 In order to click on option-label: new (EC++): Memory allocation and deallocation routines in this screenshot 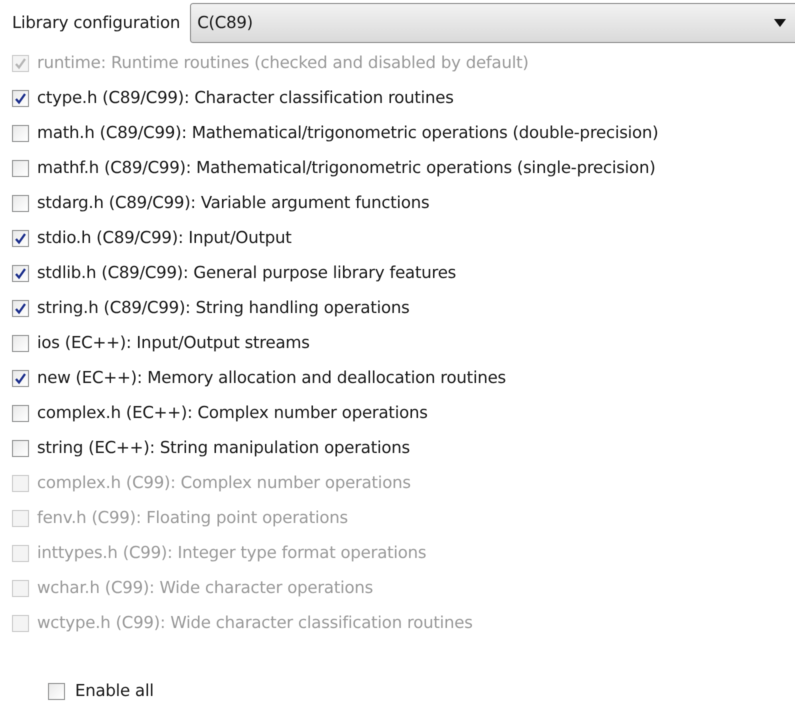, I will do `click(271, 378)`.